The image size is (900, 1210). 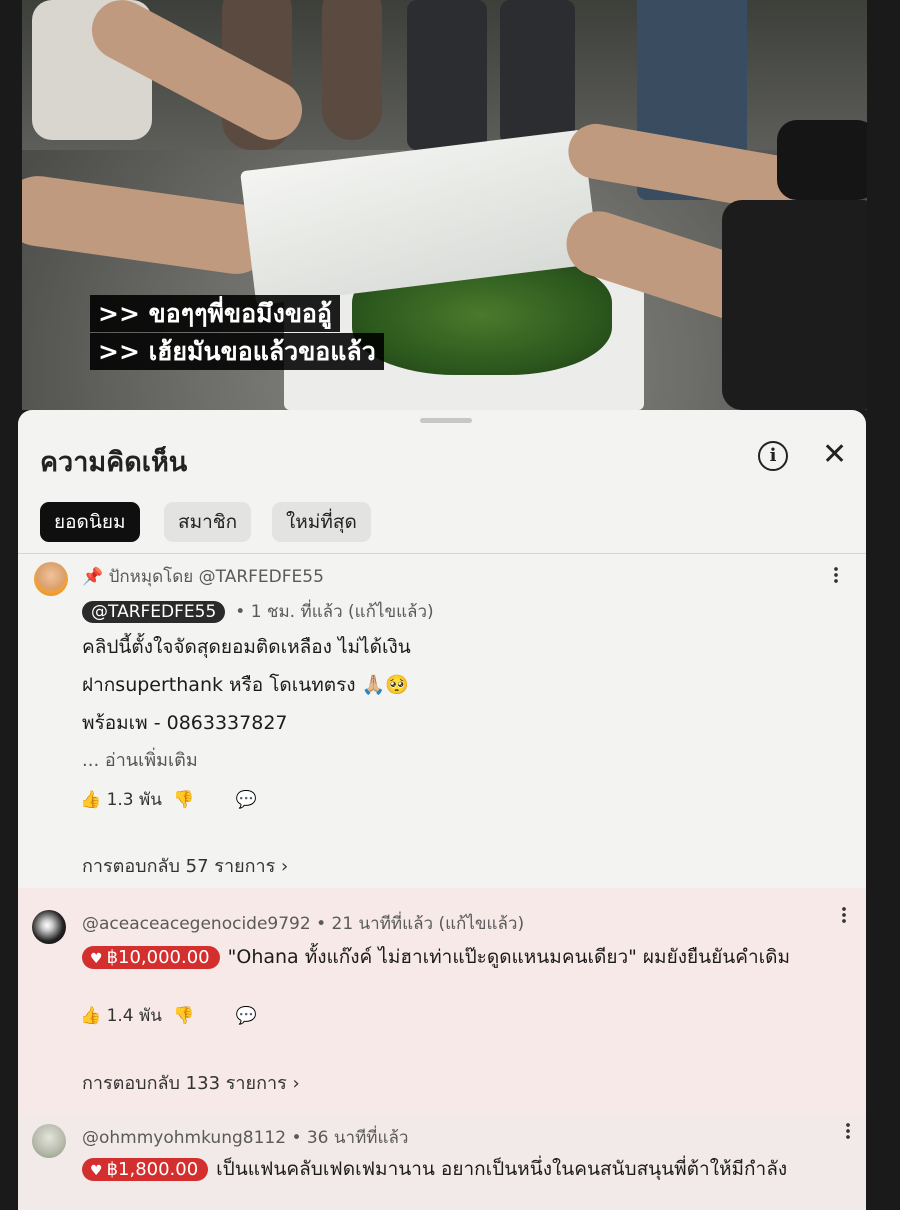 I want to click on like-count: 1.3 พัน, so click(x=134, y=800).